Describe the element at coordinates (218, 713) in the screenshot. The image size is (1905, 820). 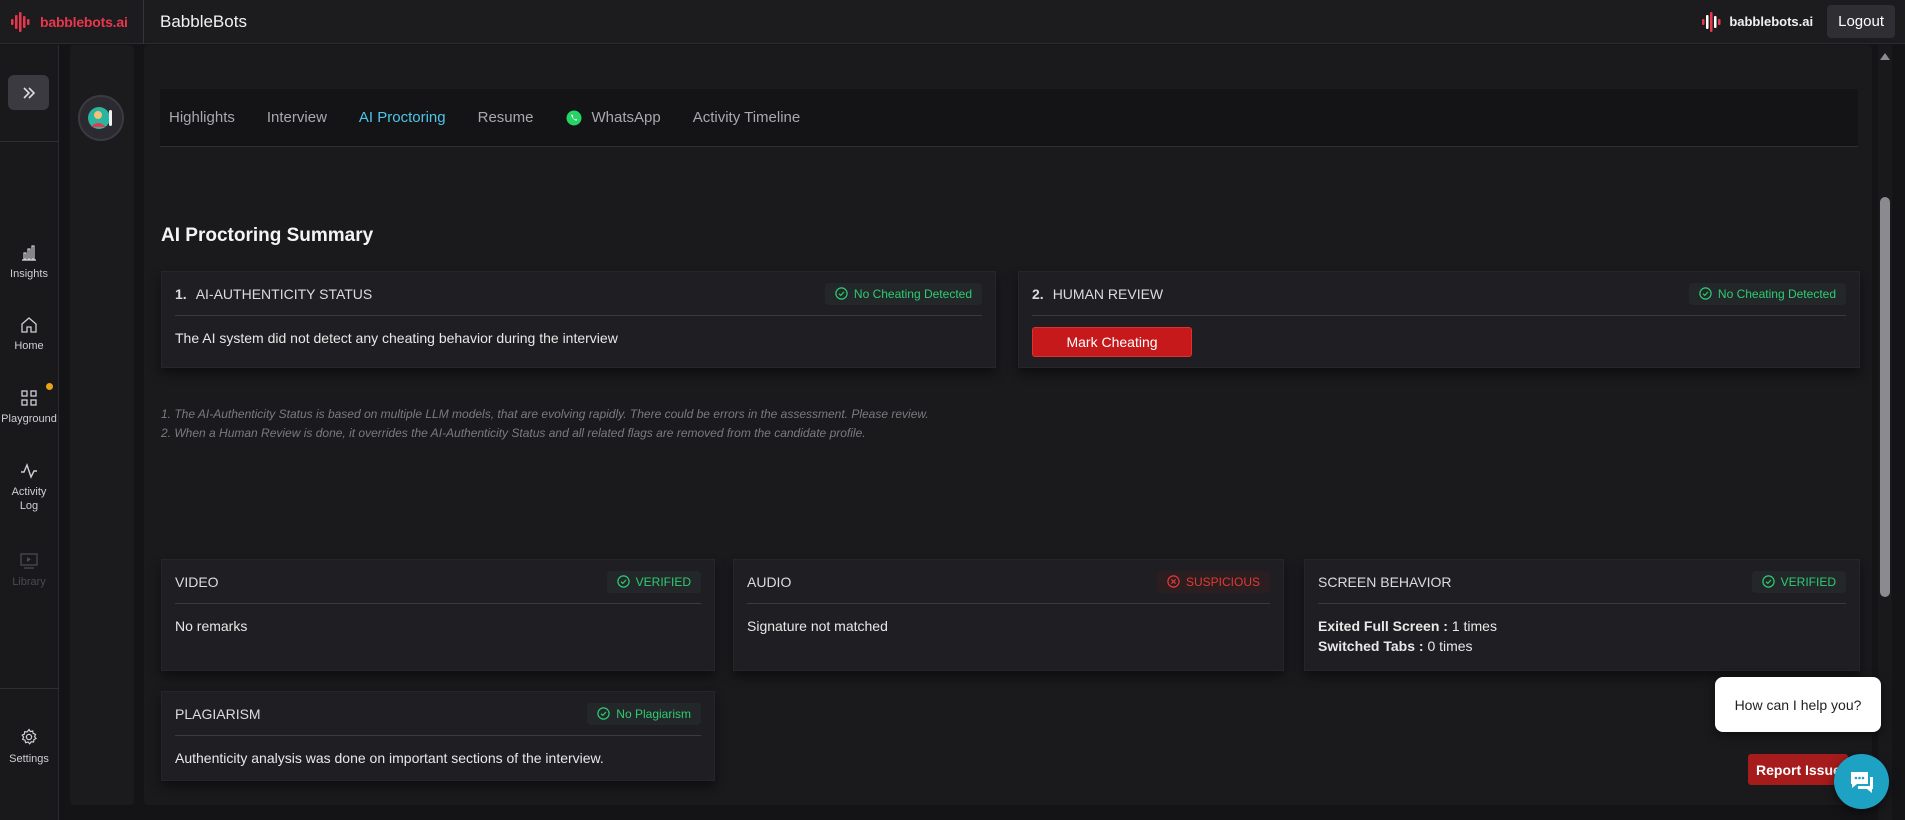
I see `card-title: PLAGIARISM` at that location.